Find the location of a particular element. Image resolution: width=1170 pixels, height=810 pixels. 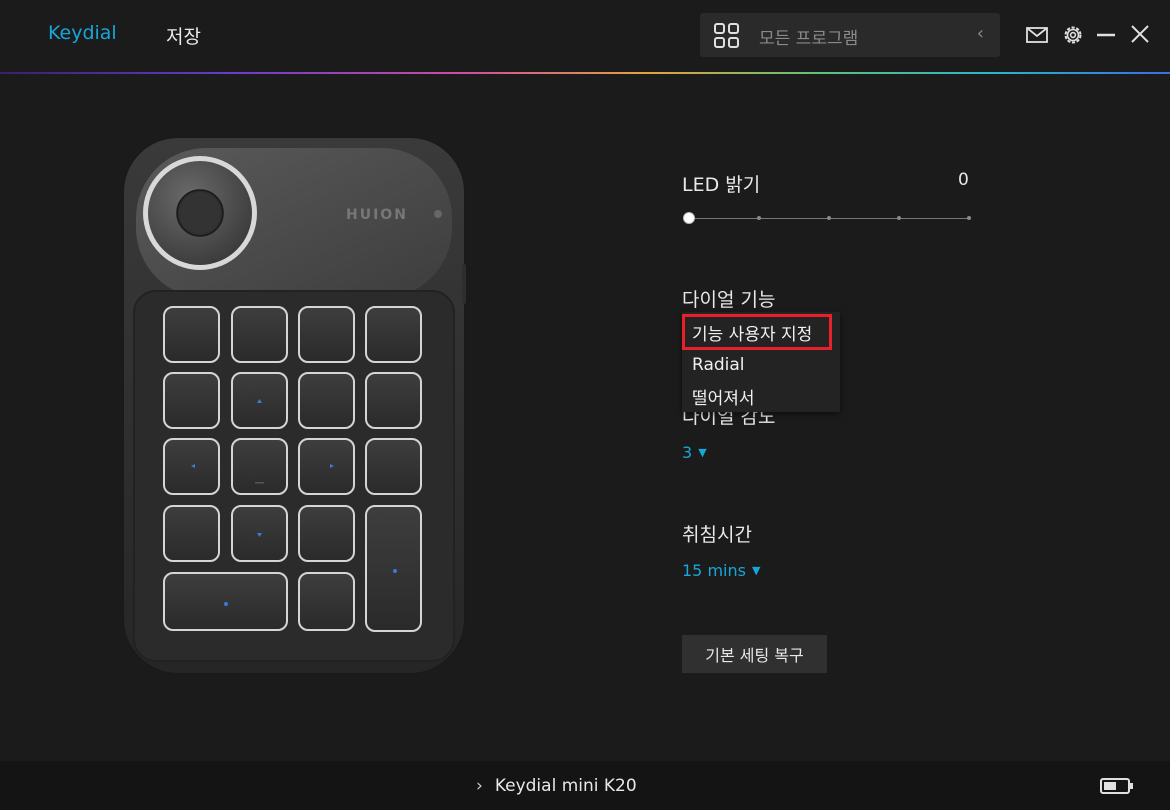

tab-keydial: Keydial is located at coordinates (82, 33).